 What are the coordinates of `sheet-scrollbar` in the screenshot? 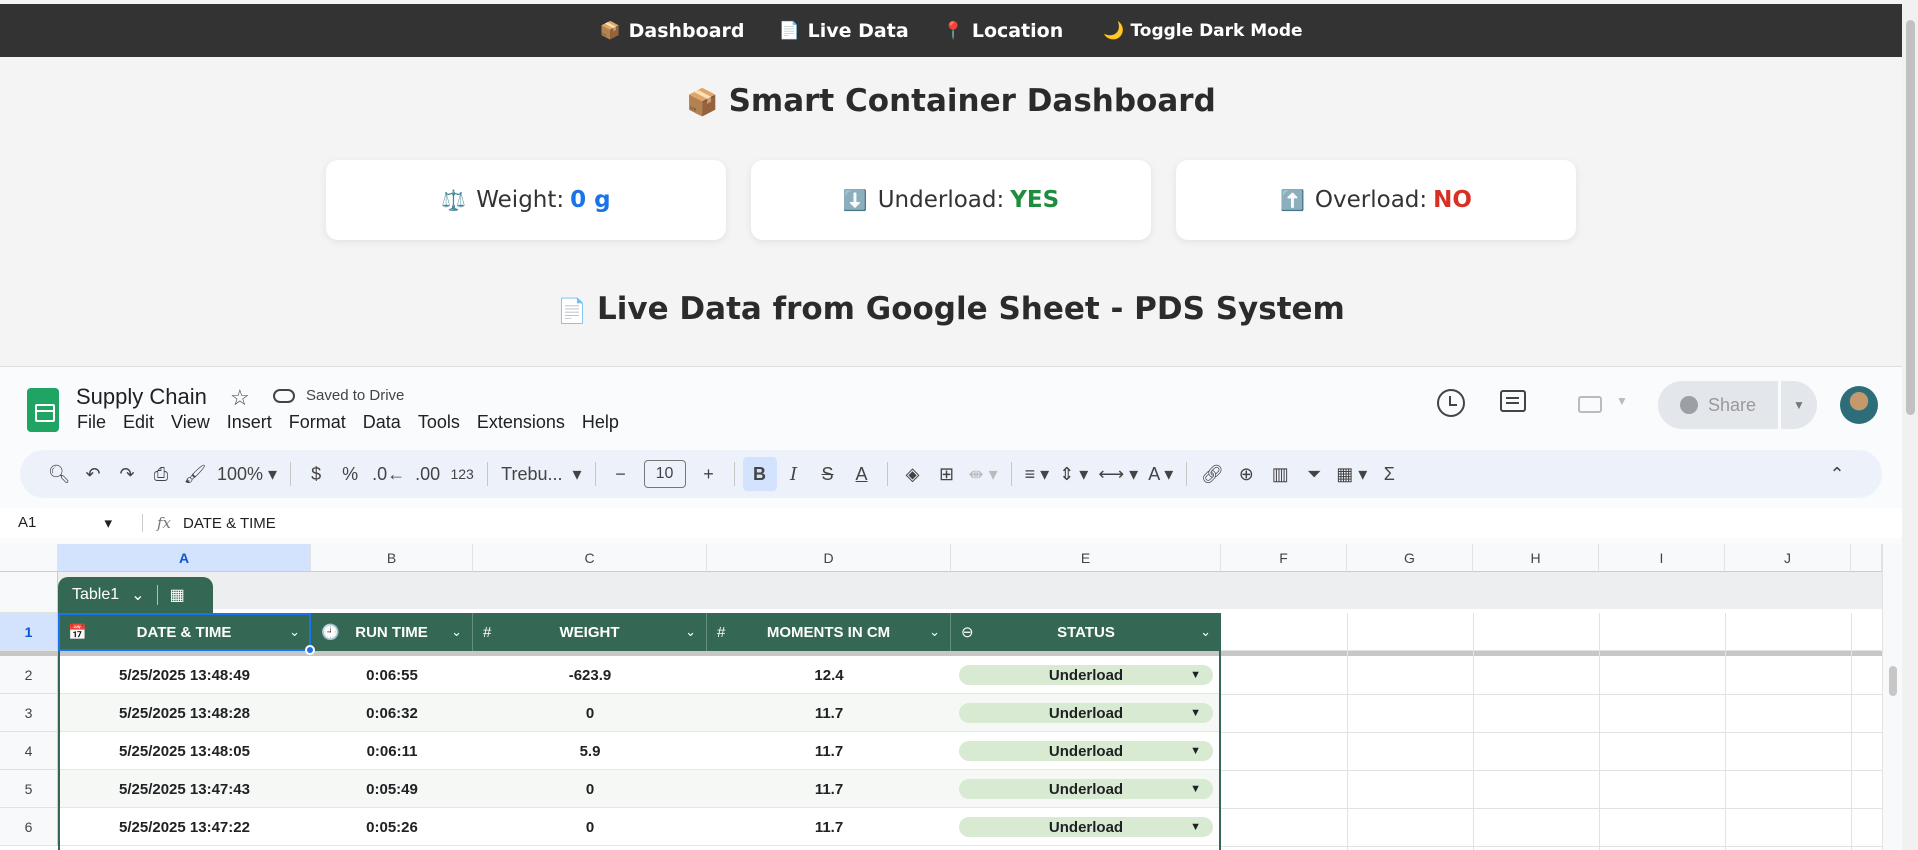 It's located at (1892, 697).